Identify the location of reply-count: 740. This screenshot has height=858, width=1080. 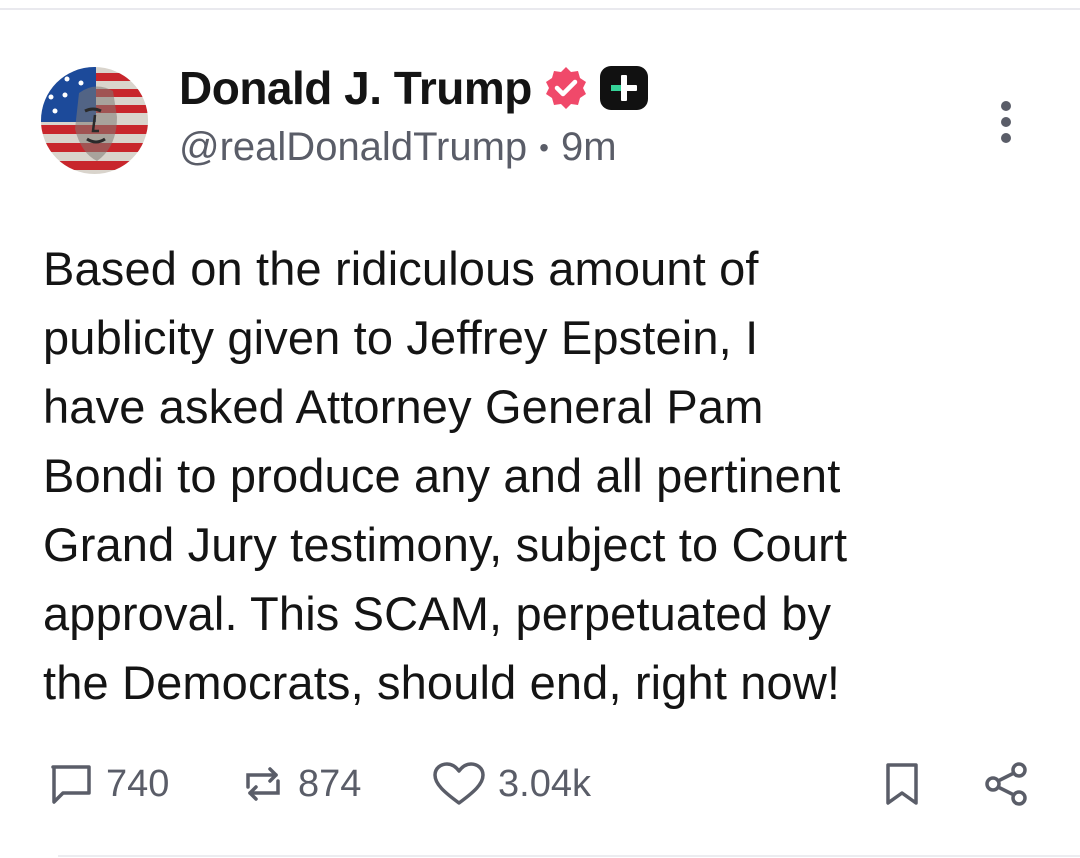
(138, 783).